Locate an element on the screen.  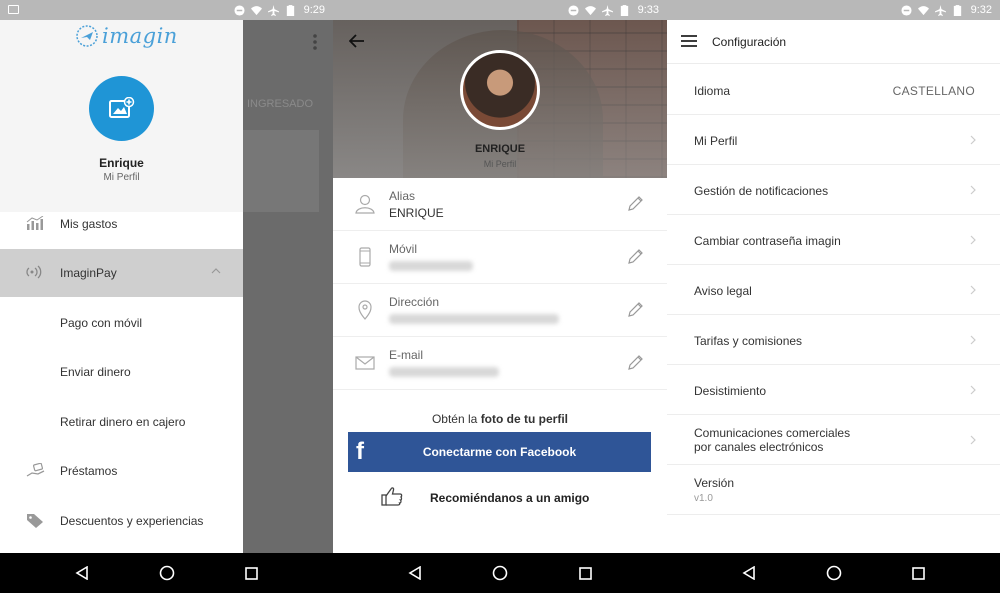
field-label: Alias is located at coordinates (402, 196).